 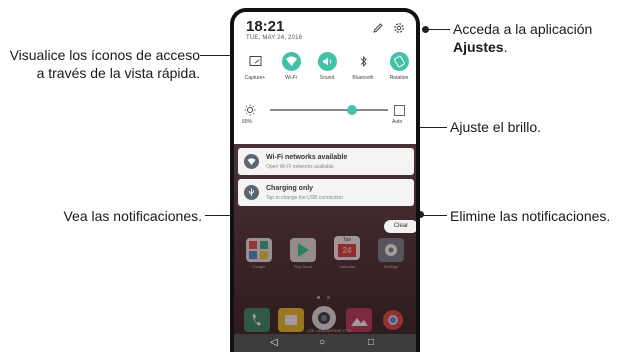 What do you see at coordinates (399, 78) in the screenshot?
I see `qs-label: Rotation` at bounding box center [399, 78].